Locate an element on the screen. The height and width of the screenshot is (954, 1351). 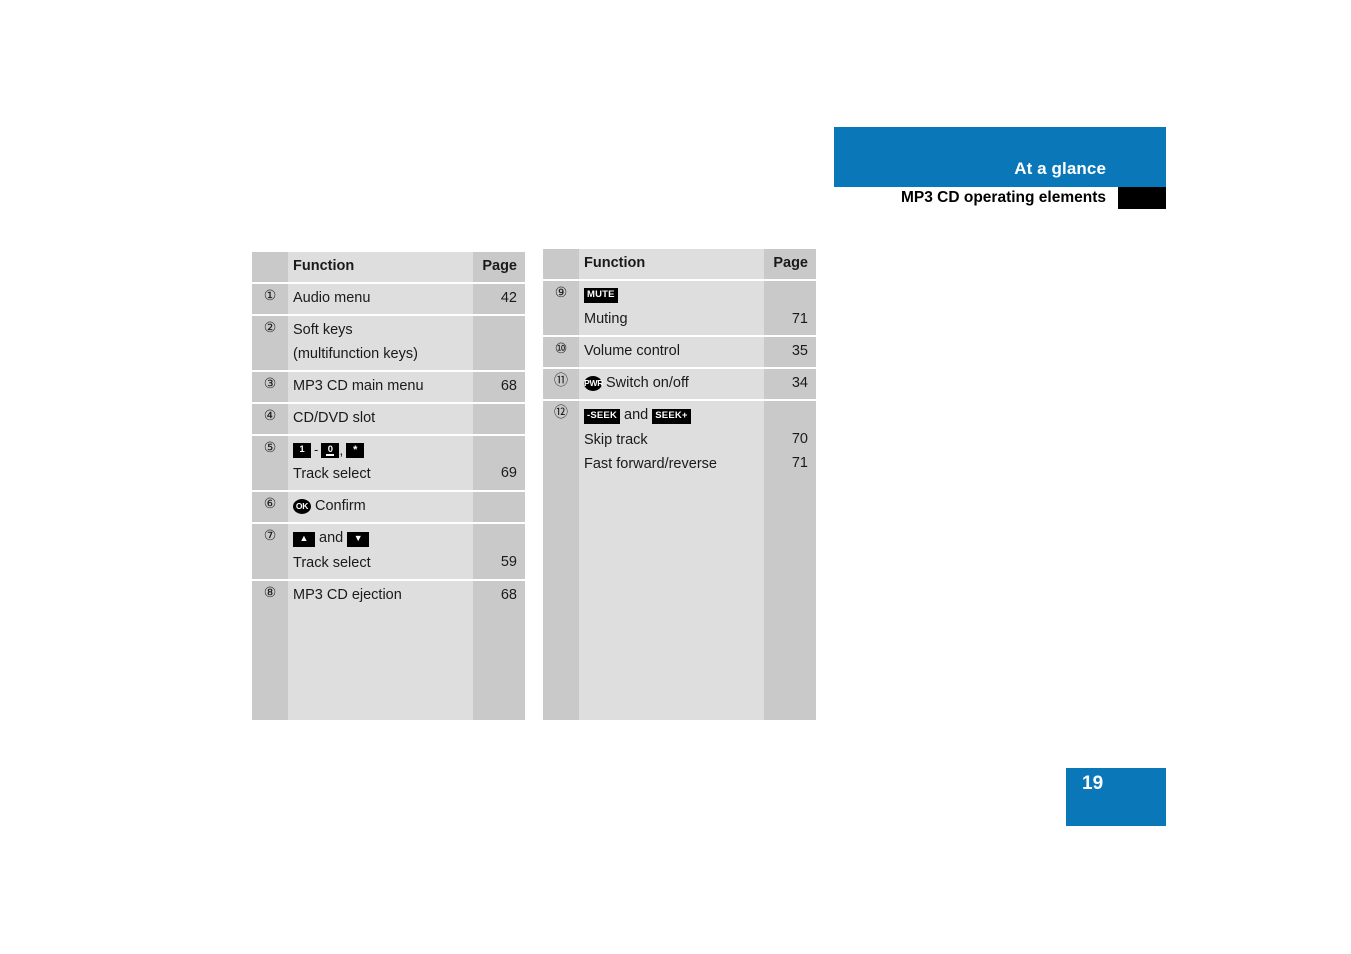
row-page: 34 is located at coordinates (790, 384).